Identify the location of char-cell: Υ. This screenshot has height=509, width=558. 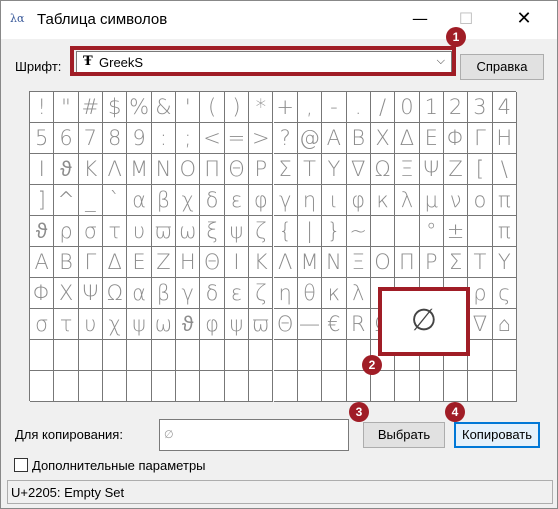
(334, 169).